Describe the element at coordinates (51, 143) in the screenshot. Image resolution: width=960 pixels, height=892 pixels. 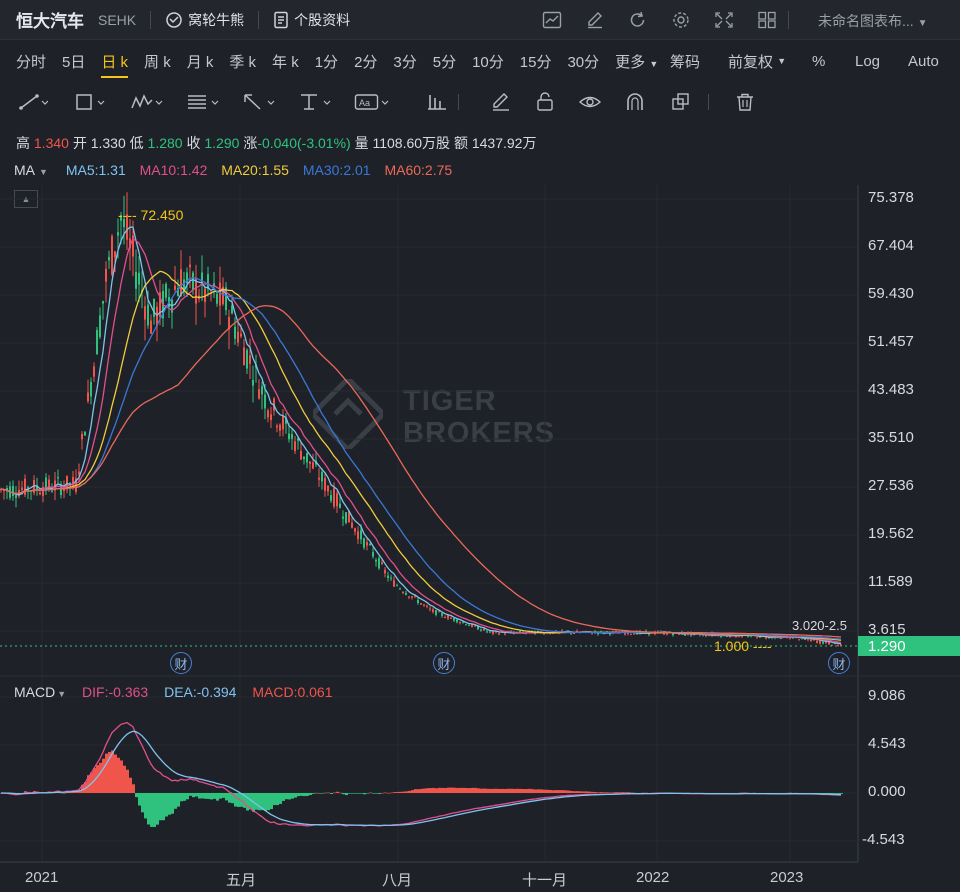
I see `high-value: 1.340` at that location.